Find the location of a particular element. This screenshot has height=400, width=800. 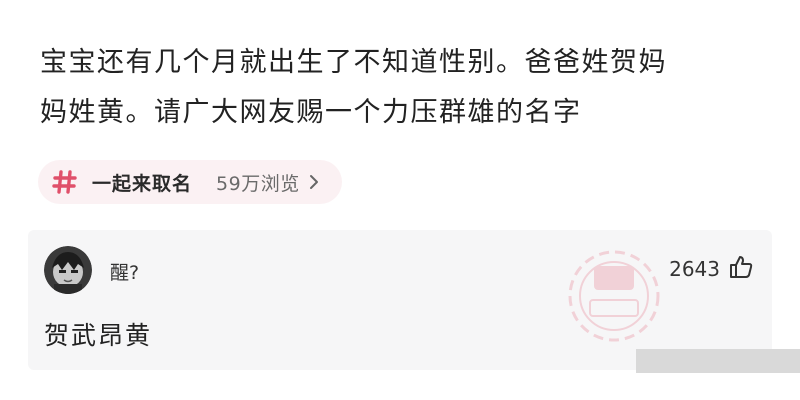

watermark-stamp is located at coordinates (614, 296).